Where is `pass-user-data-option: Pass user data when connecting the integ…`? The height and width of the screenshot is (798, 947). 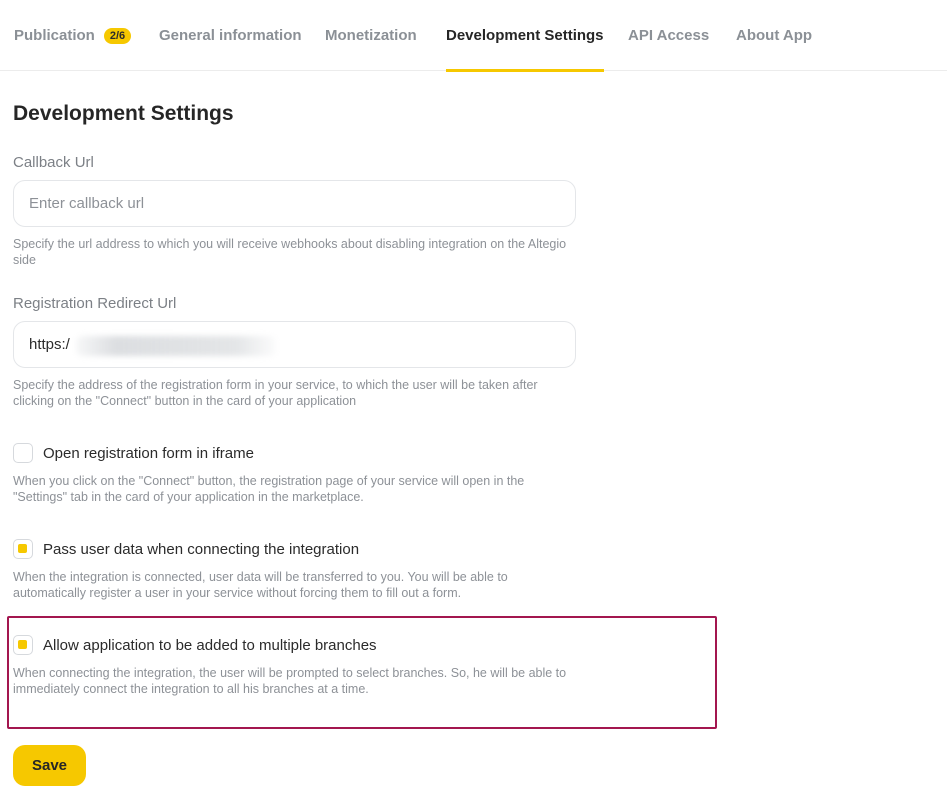
pass-user-data-option: Pass user data when connecting the integ… is located at coordinates (186, 549).